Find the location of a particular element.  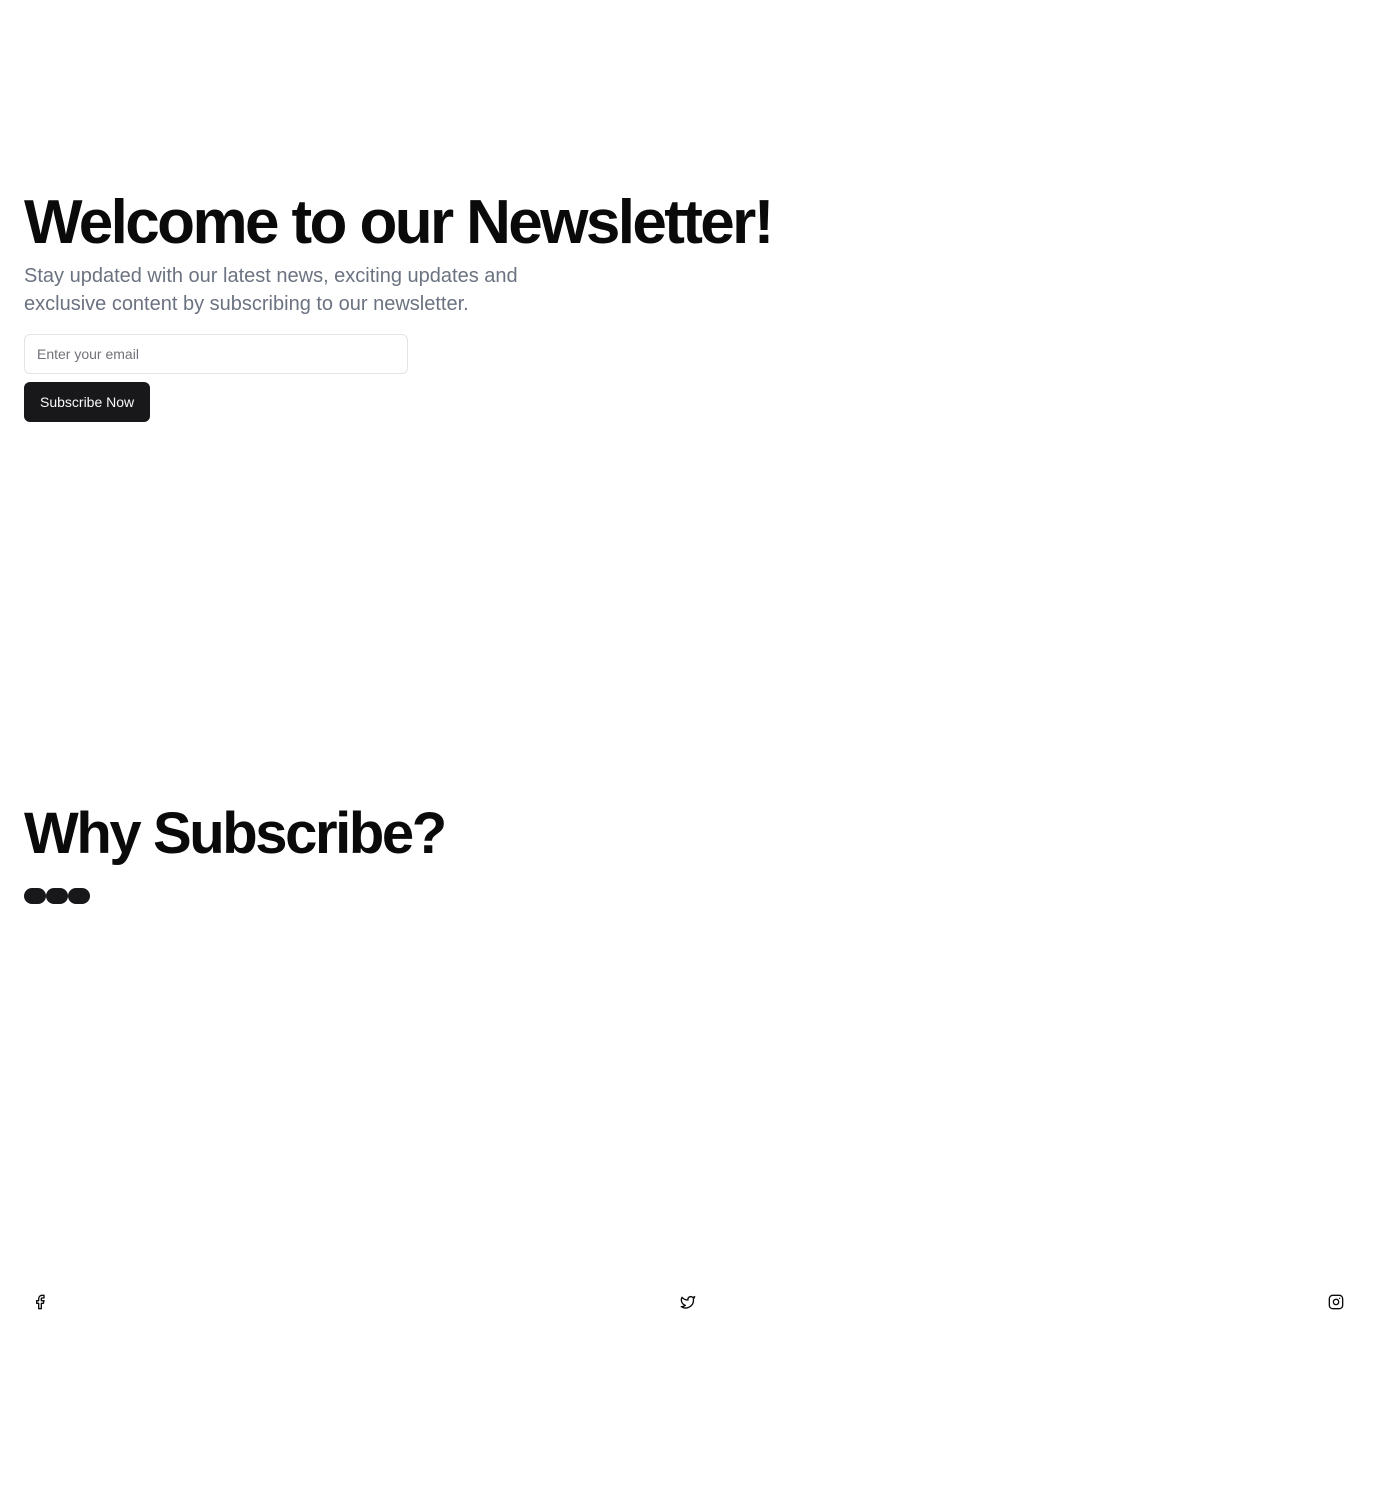

email-input is located at coordinates (216, 354).